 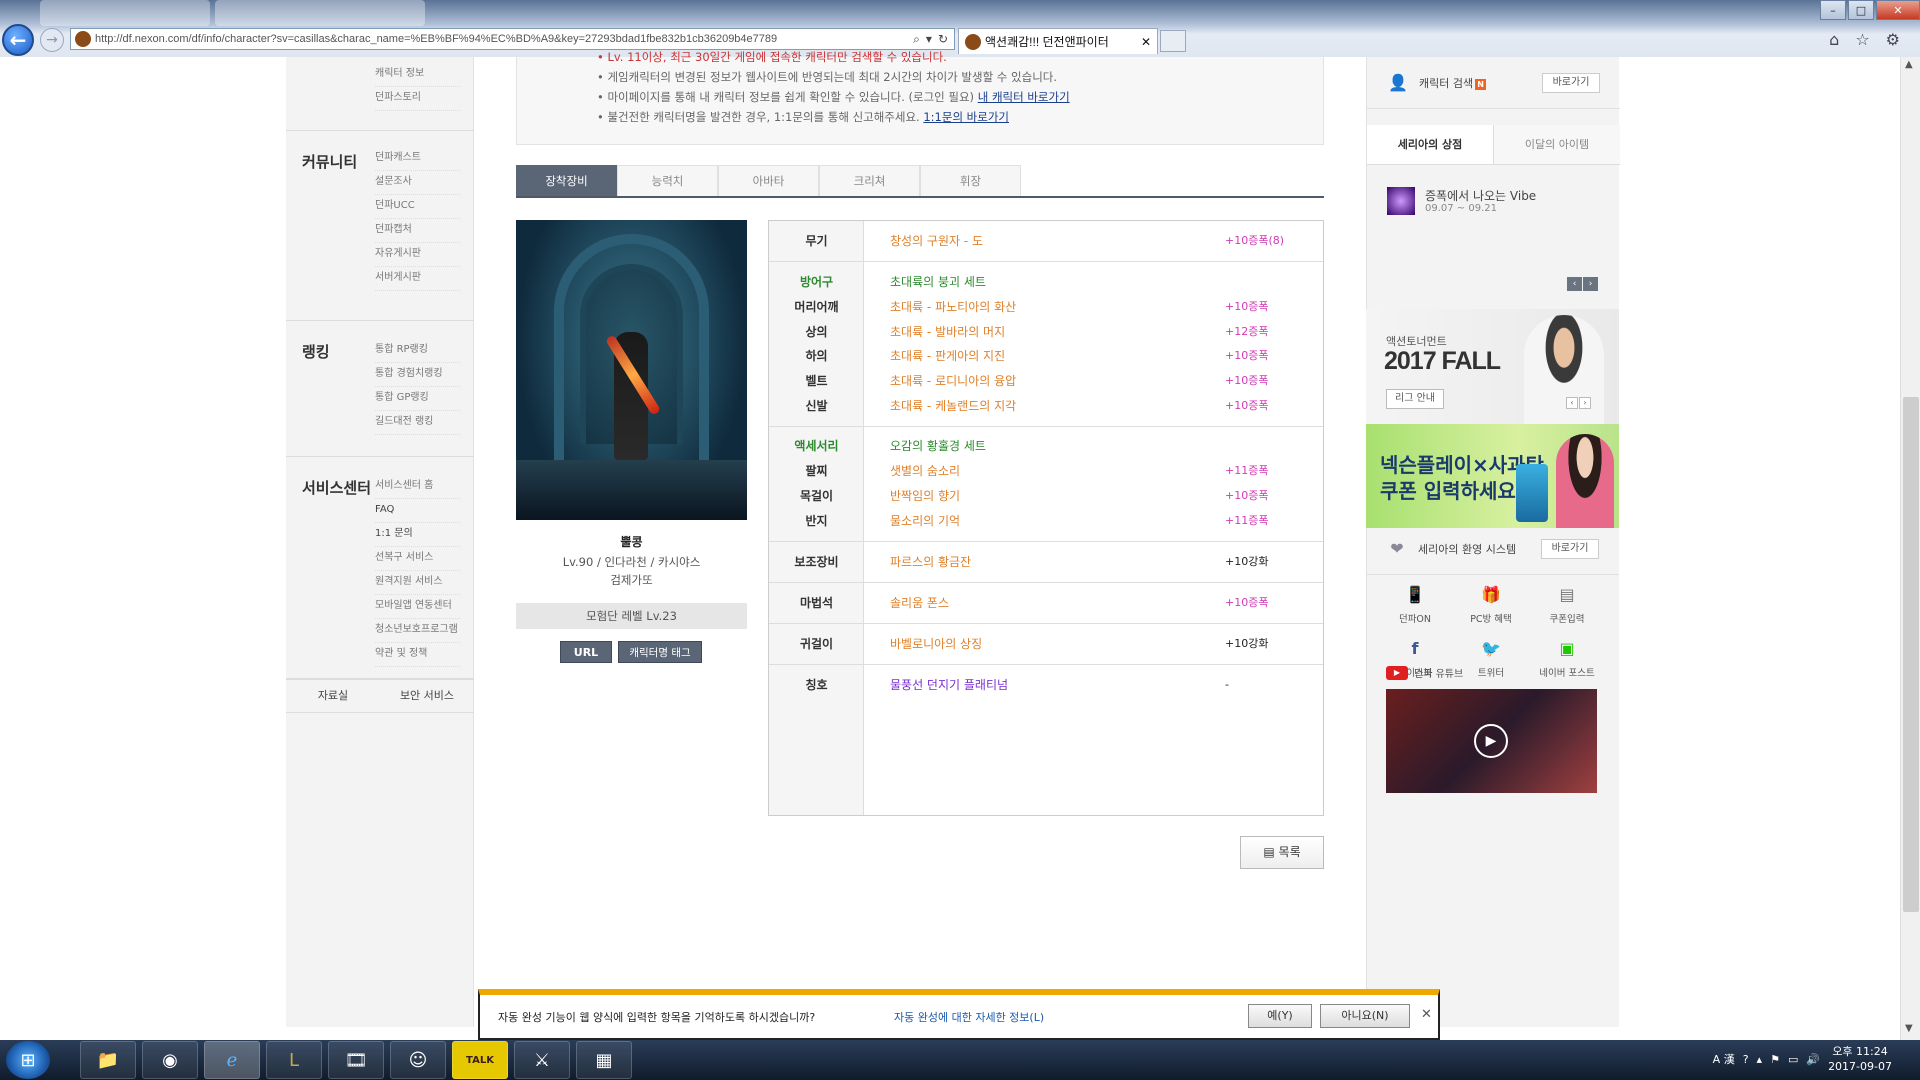 I want to click on list-button: ▤ 목록, so click(x=1282, y=852).